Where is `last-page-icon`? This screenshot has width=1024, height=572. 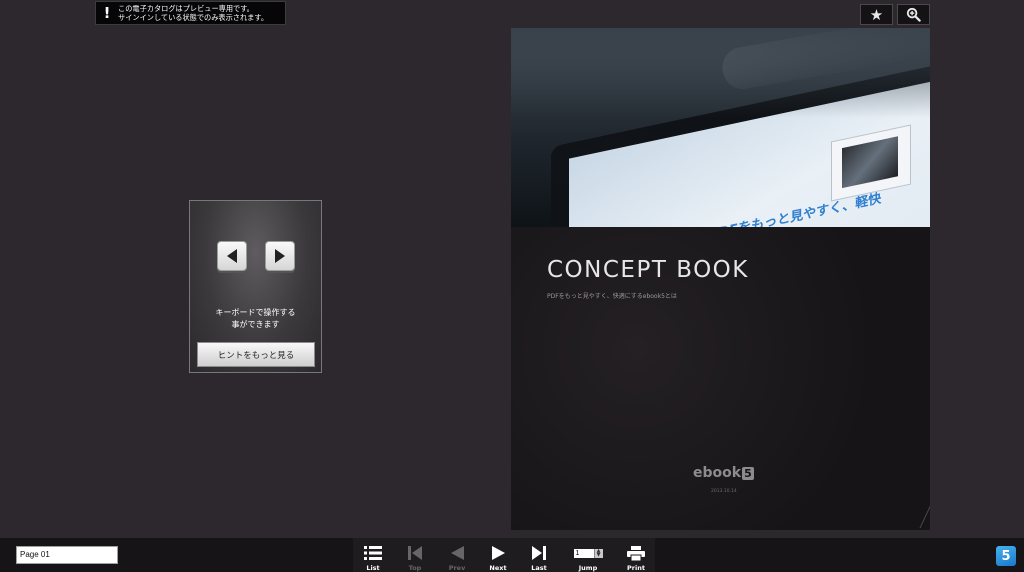
last-page-icon is located at coordinates (539, 553).